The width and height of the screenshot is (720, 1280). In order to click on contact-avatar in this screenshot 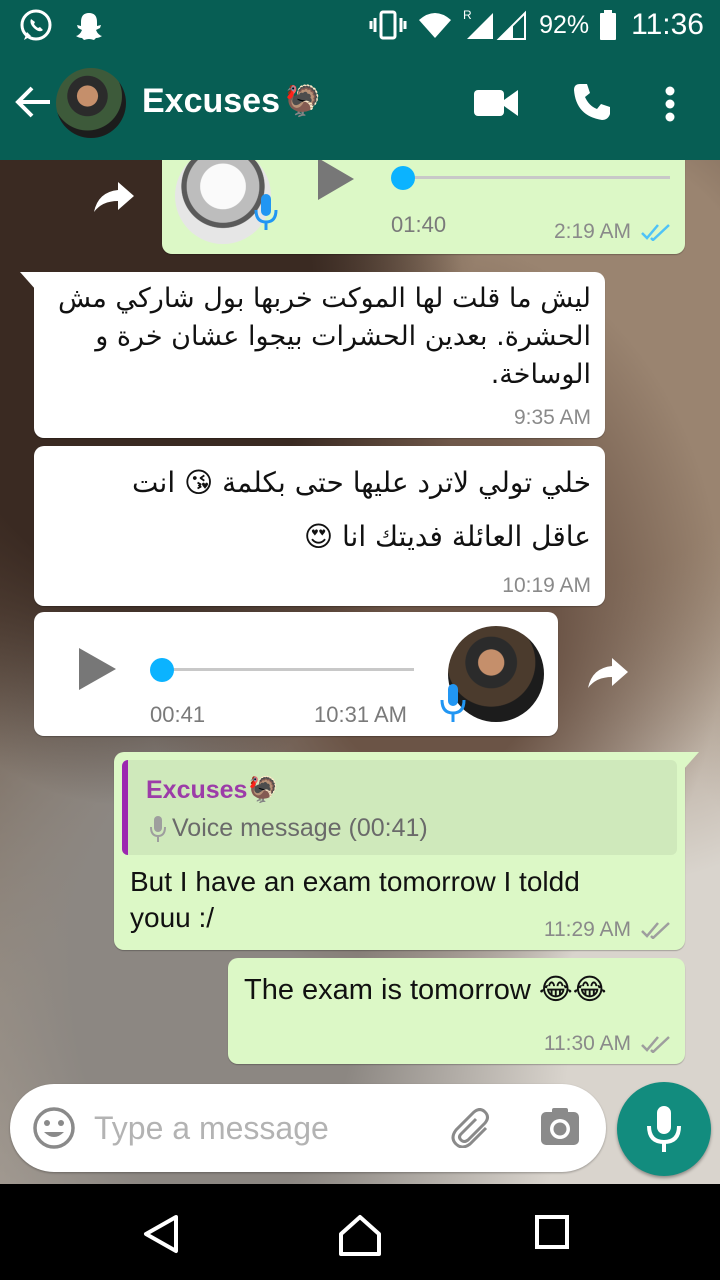, I will do `click(91, 103)`.